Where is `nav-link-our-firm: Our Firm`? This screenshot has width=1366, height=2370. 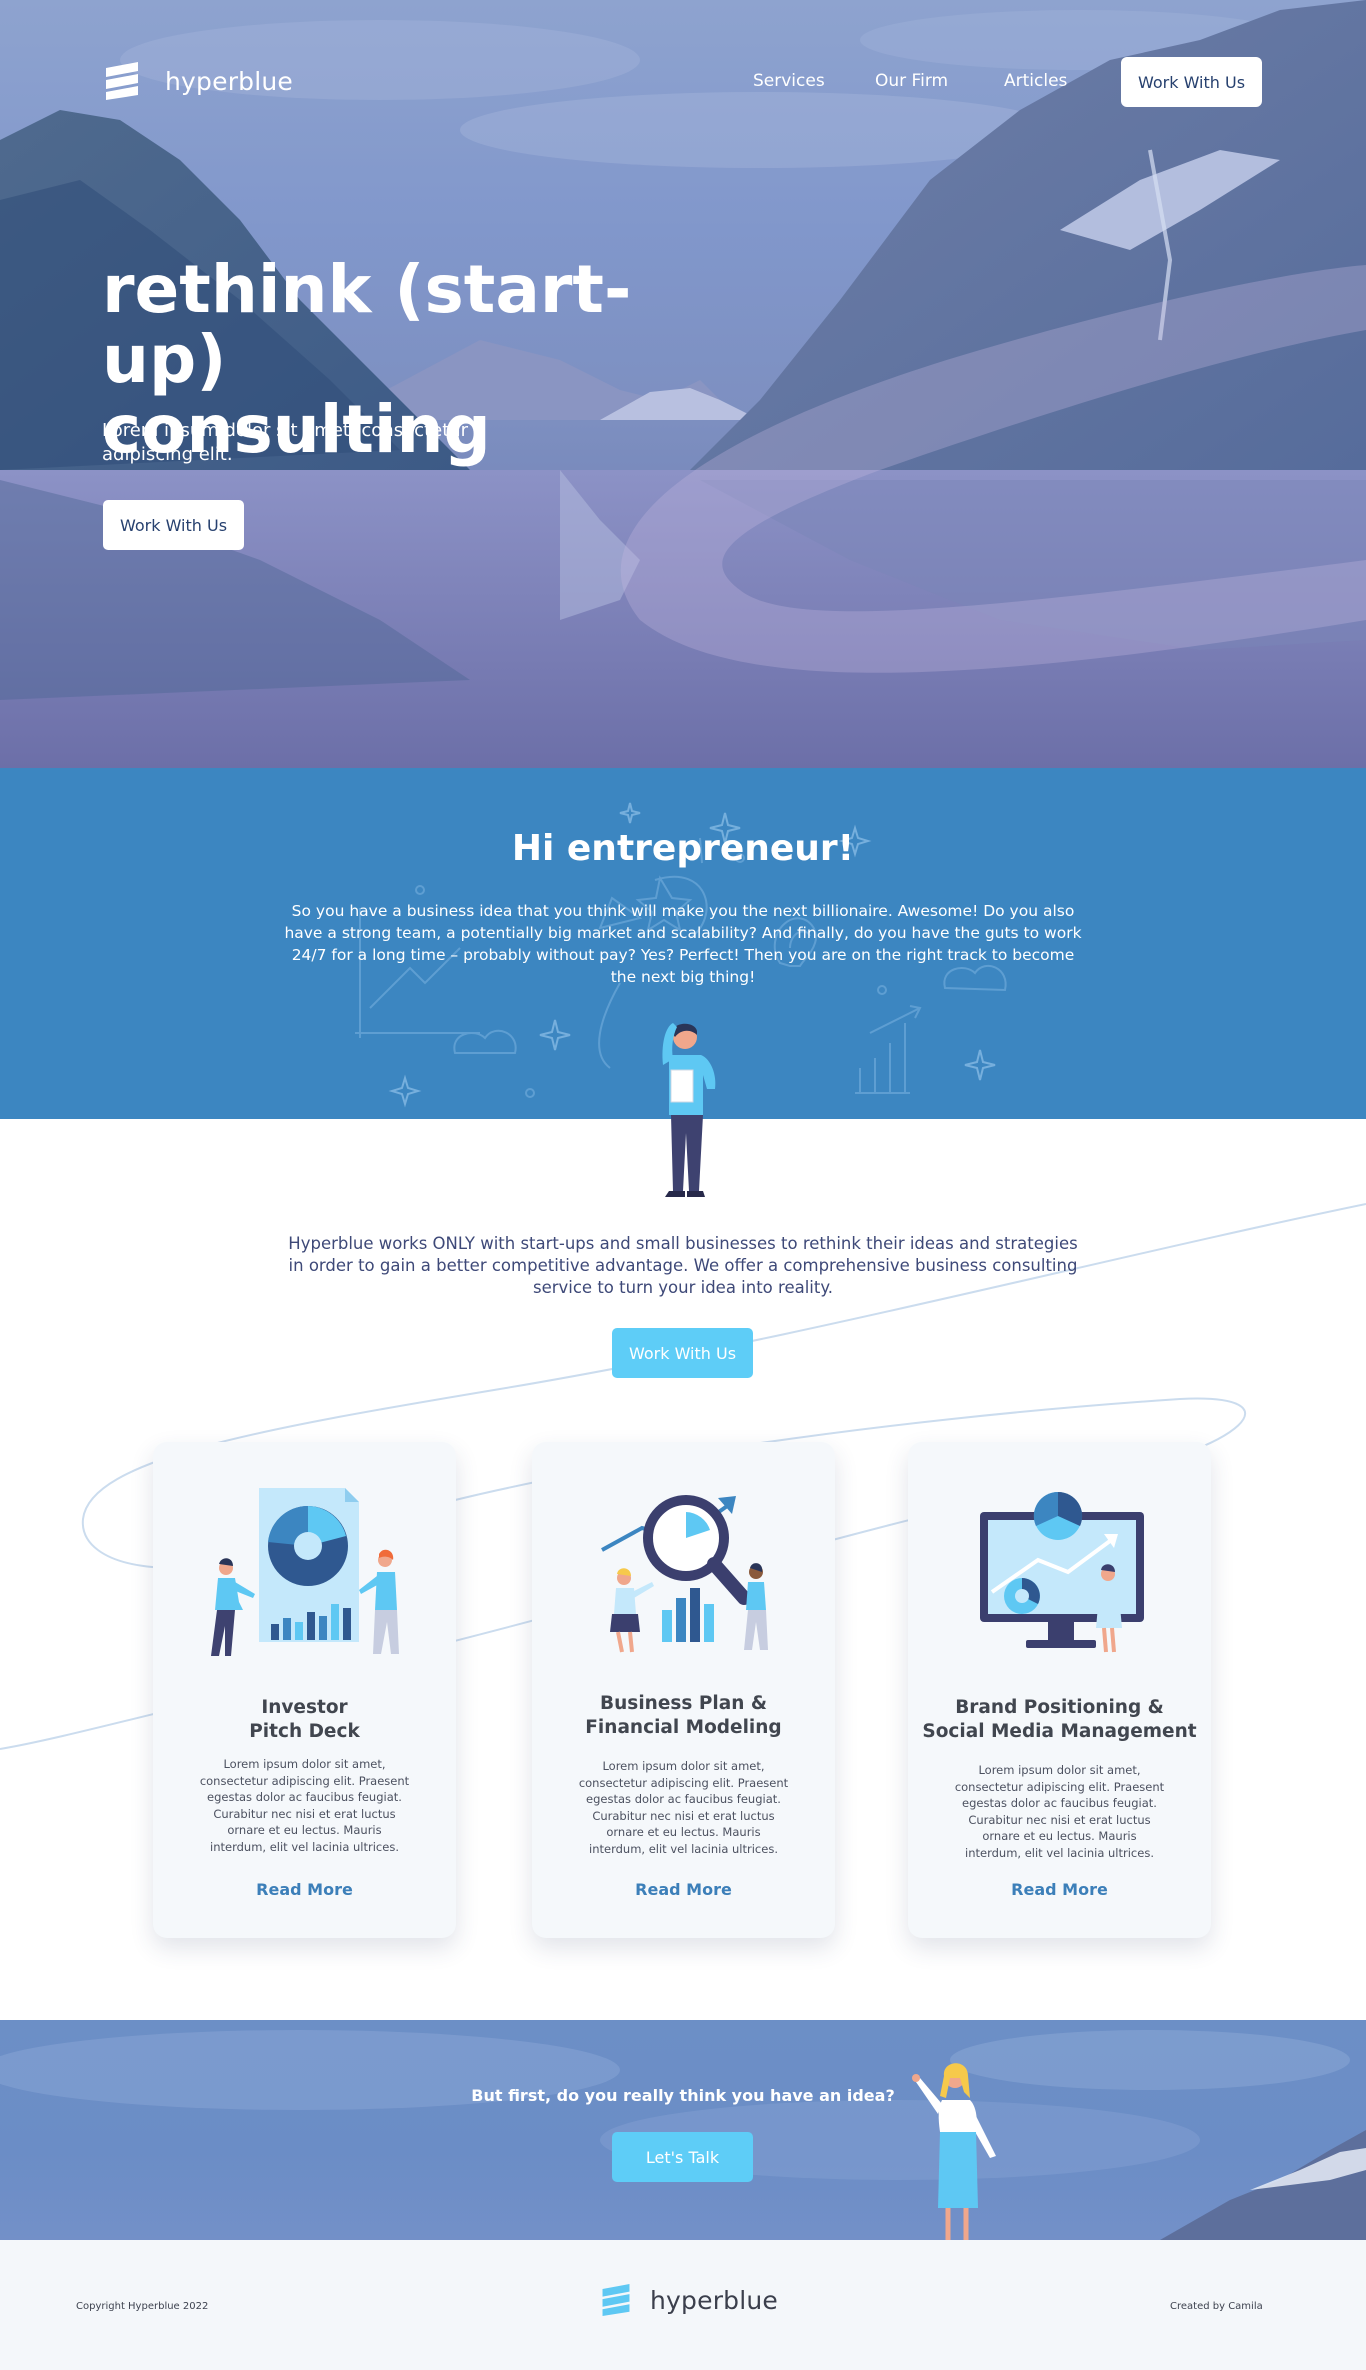 nav-link-our-firm: Our Firm is located at coordinates (911, 81).